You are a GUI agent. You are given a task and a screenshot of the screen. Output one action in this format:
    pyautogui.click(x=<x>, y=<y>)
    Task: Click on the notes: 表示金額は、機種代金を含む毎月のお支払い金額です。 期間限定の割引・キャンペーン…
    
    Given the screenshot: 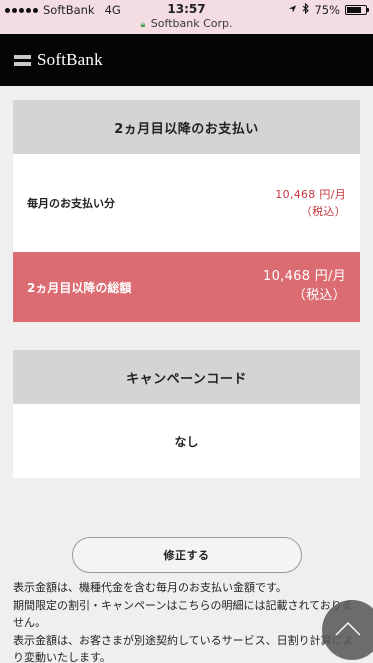 What is the action you would take?
    pyautogui.click(x=186, y=618)
    